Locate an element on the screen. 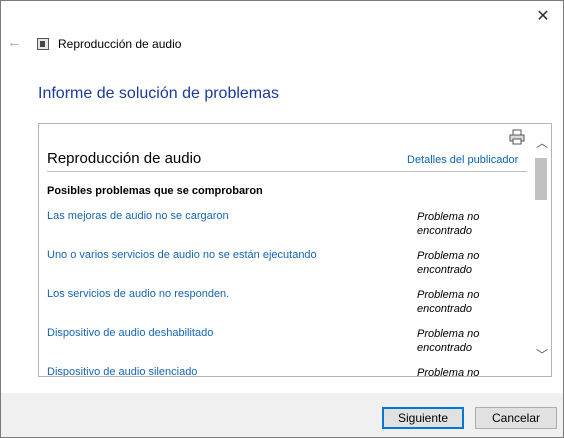 Image resolution: width=564 pixels, height=438 pixels. divider is located at coordinates (287, 171).